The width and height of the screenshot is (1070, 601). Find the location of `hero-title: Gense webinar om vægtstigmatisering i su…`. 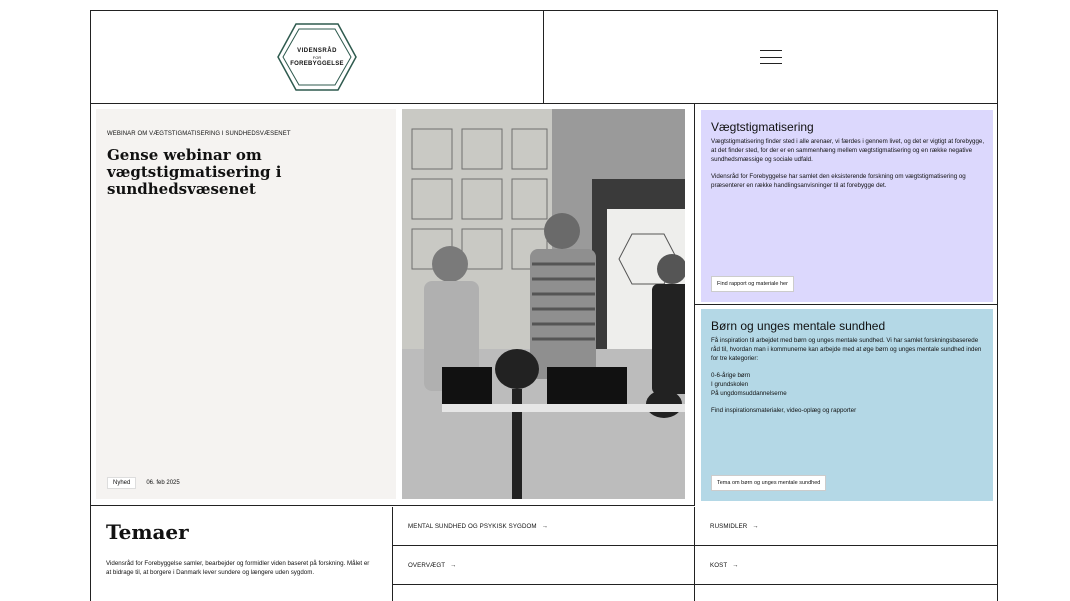

hero-title: Gense webinar om vægtstigmatisering i su… is located at coordinates (212, 172).